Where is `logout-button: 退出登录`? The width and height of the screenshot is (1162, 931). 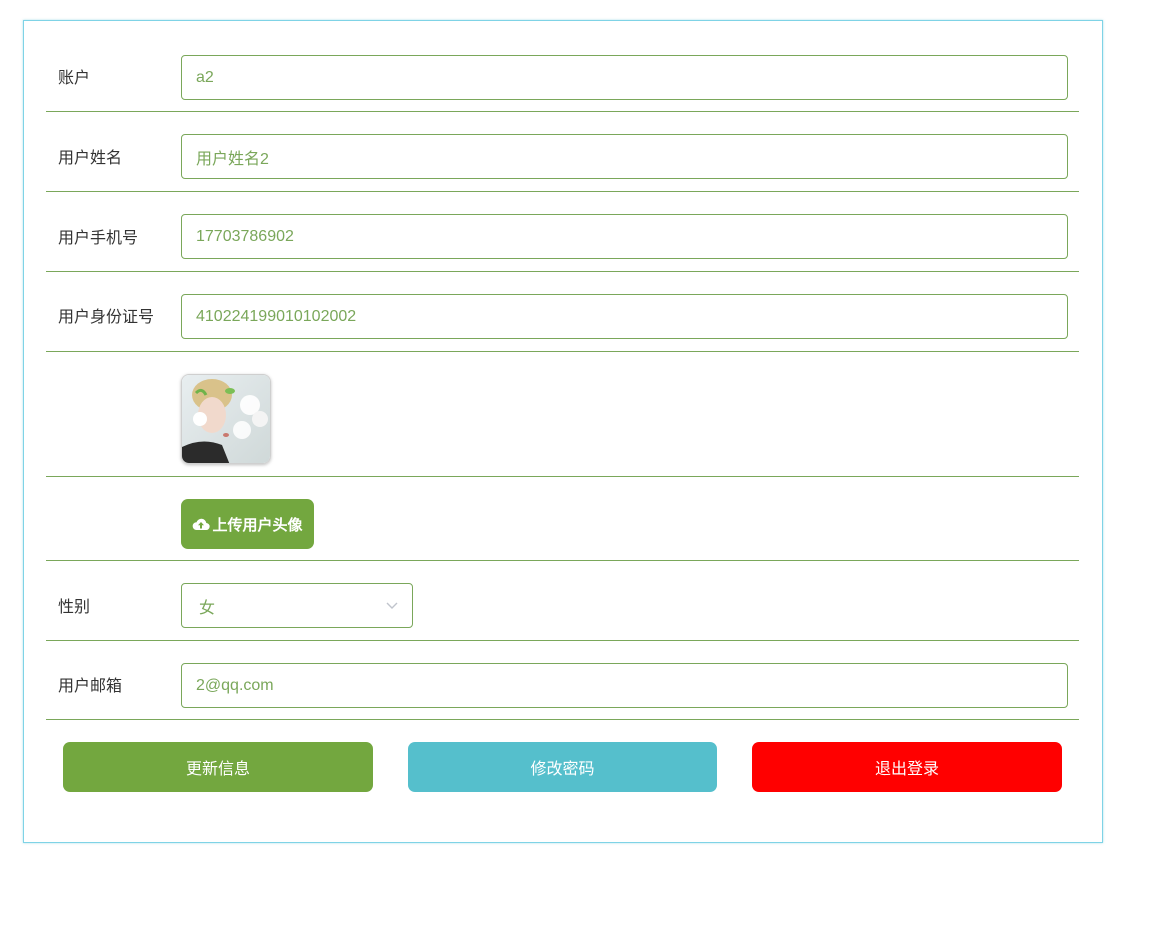 logout-button: 退出登录 is located at coordinates (907, 767).